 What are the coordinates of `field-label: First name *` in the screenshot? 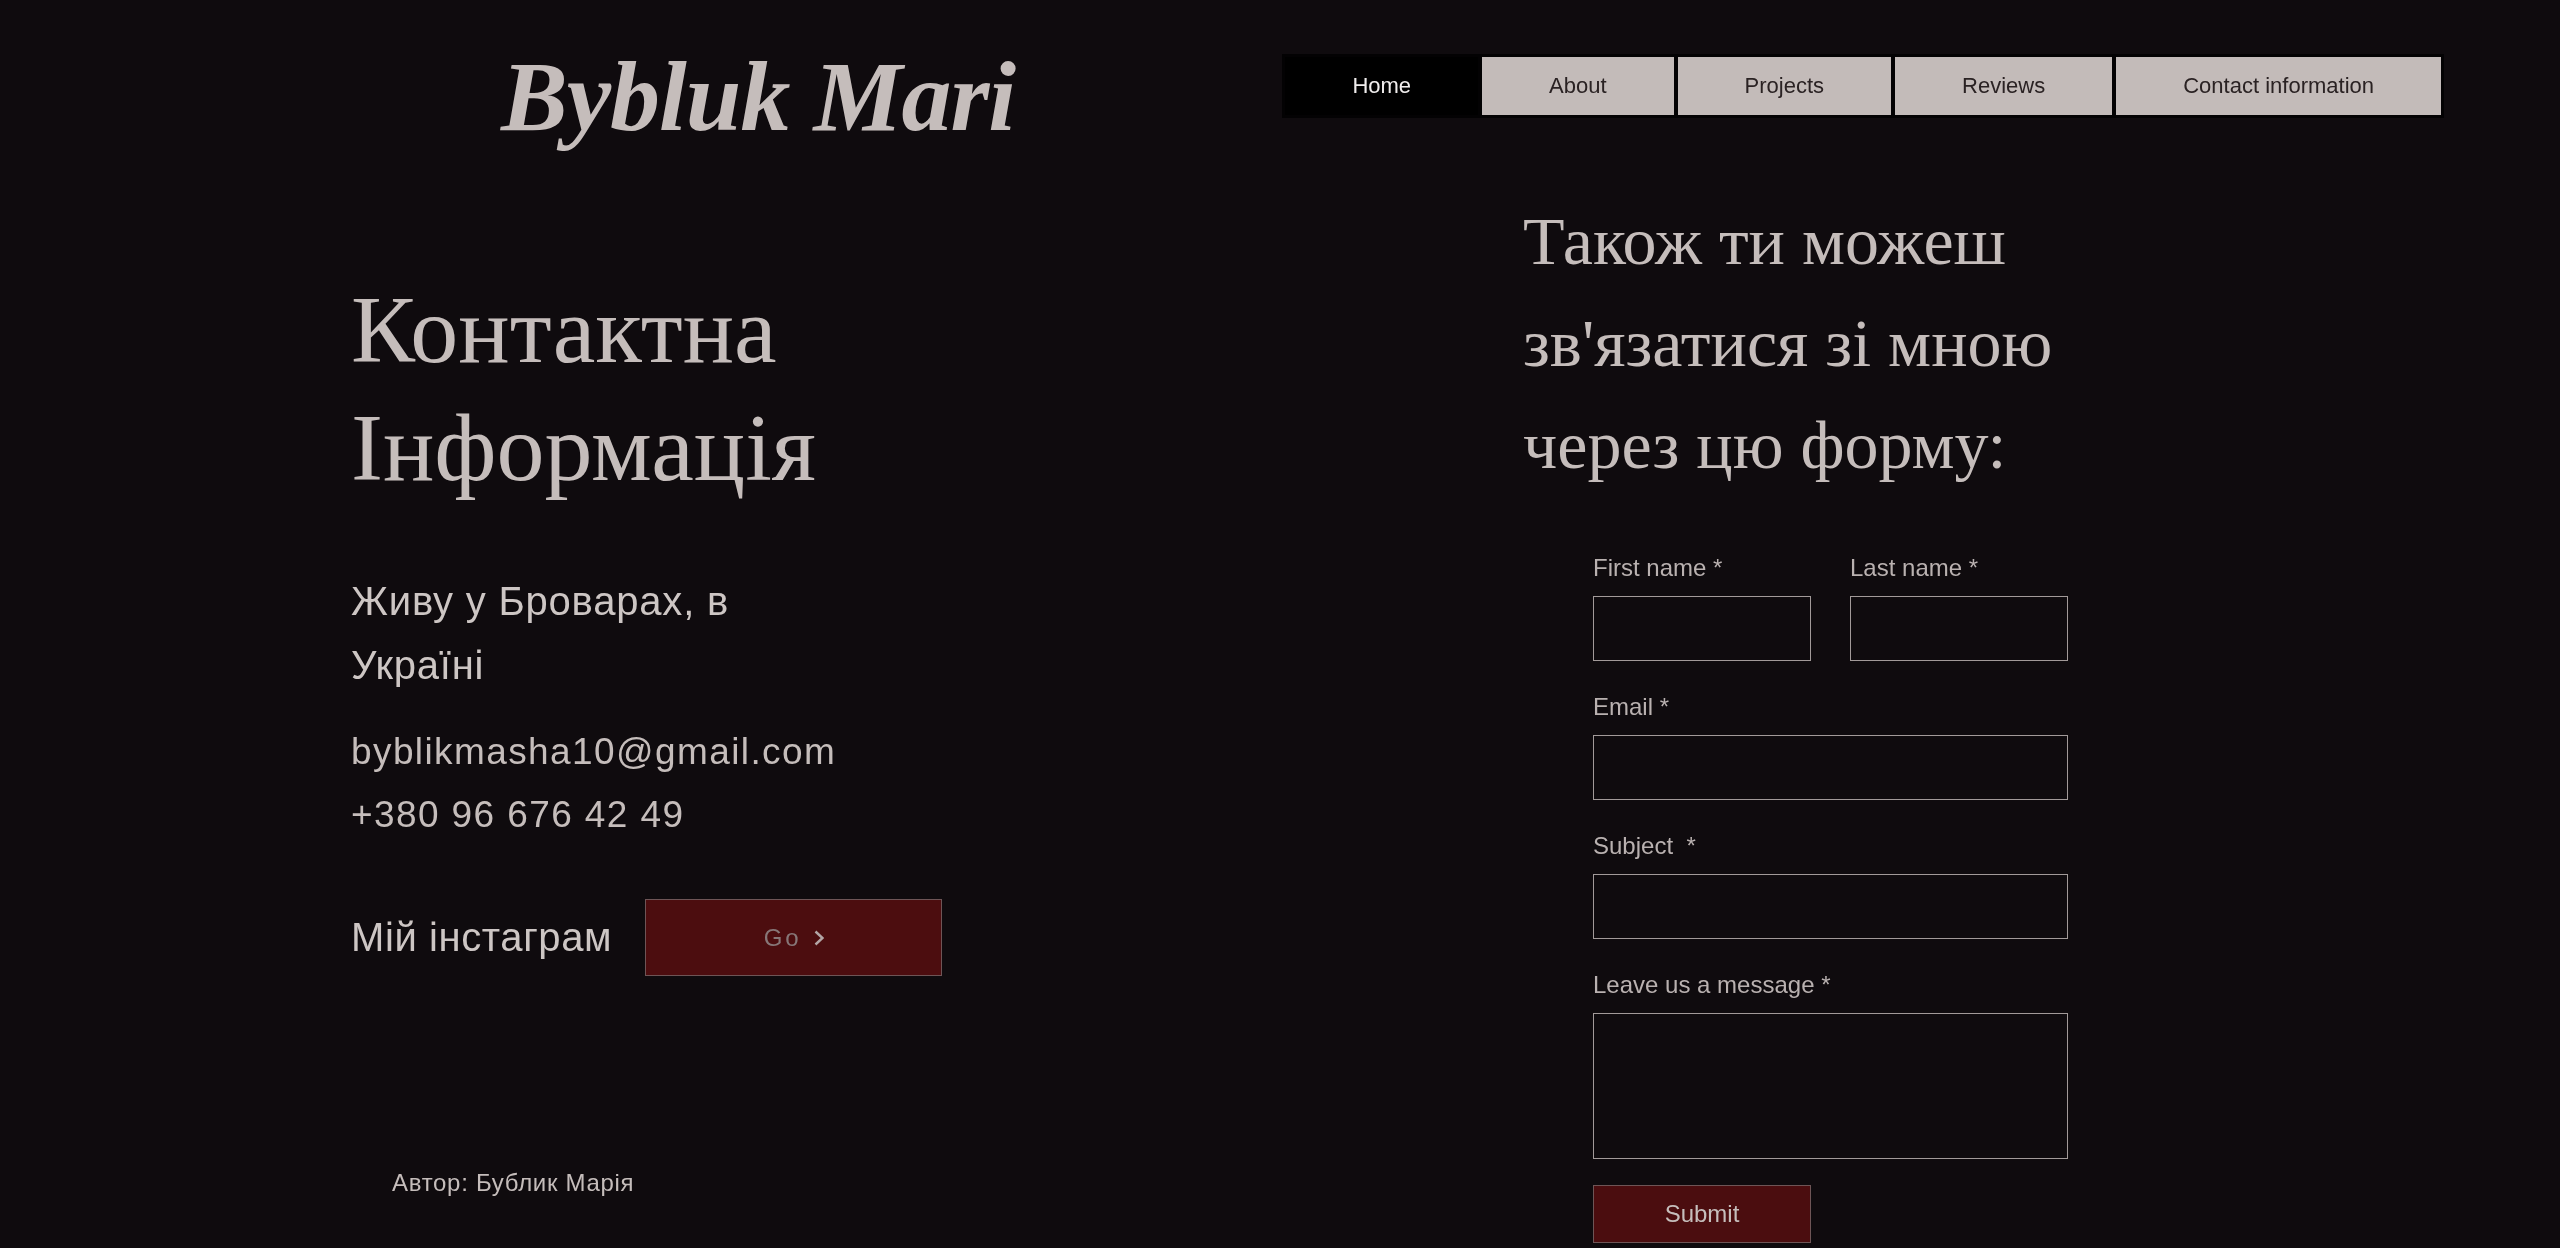 It's located at (1658, 568).